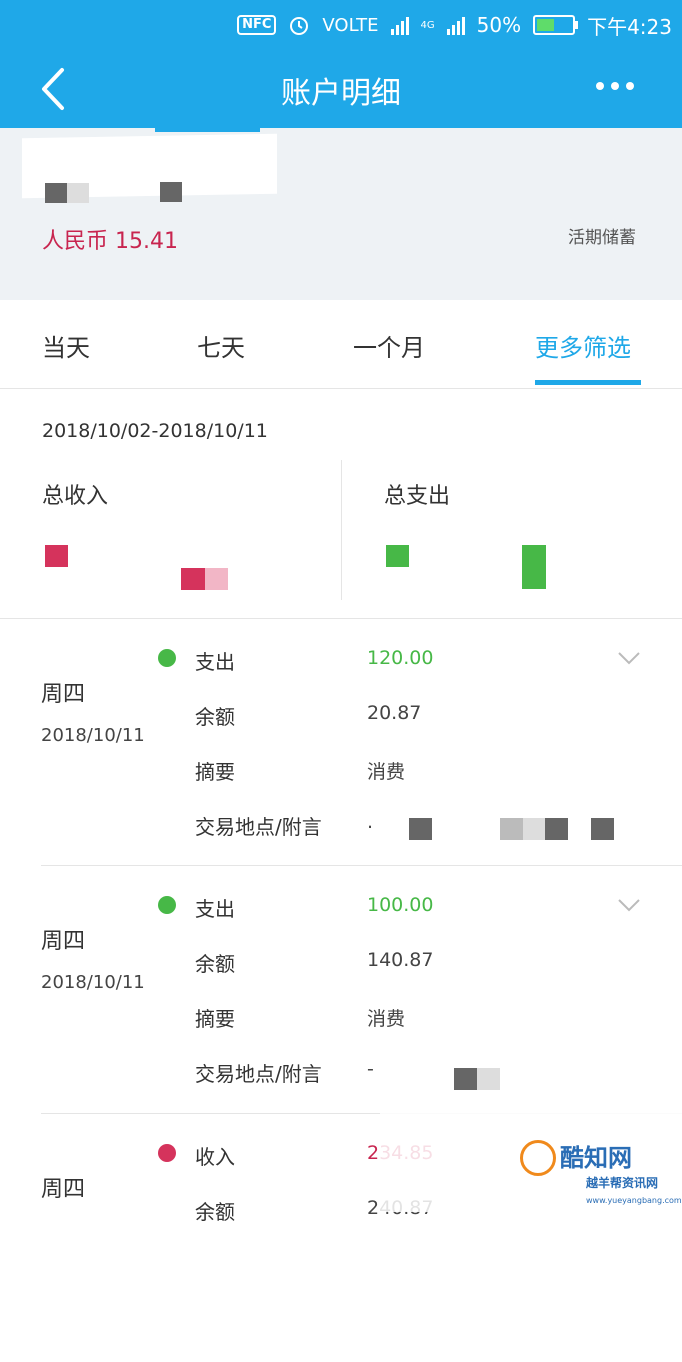 This screenshot has width=682, height=1362. What do you see at coordinates (588, 382) in the screenshot?
I see `active-tab-indicator` at bounding box center [588, 382].